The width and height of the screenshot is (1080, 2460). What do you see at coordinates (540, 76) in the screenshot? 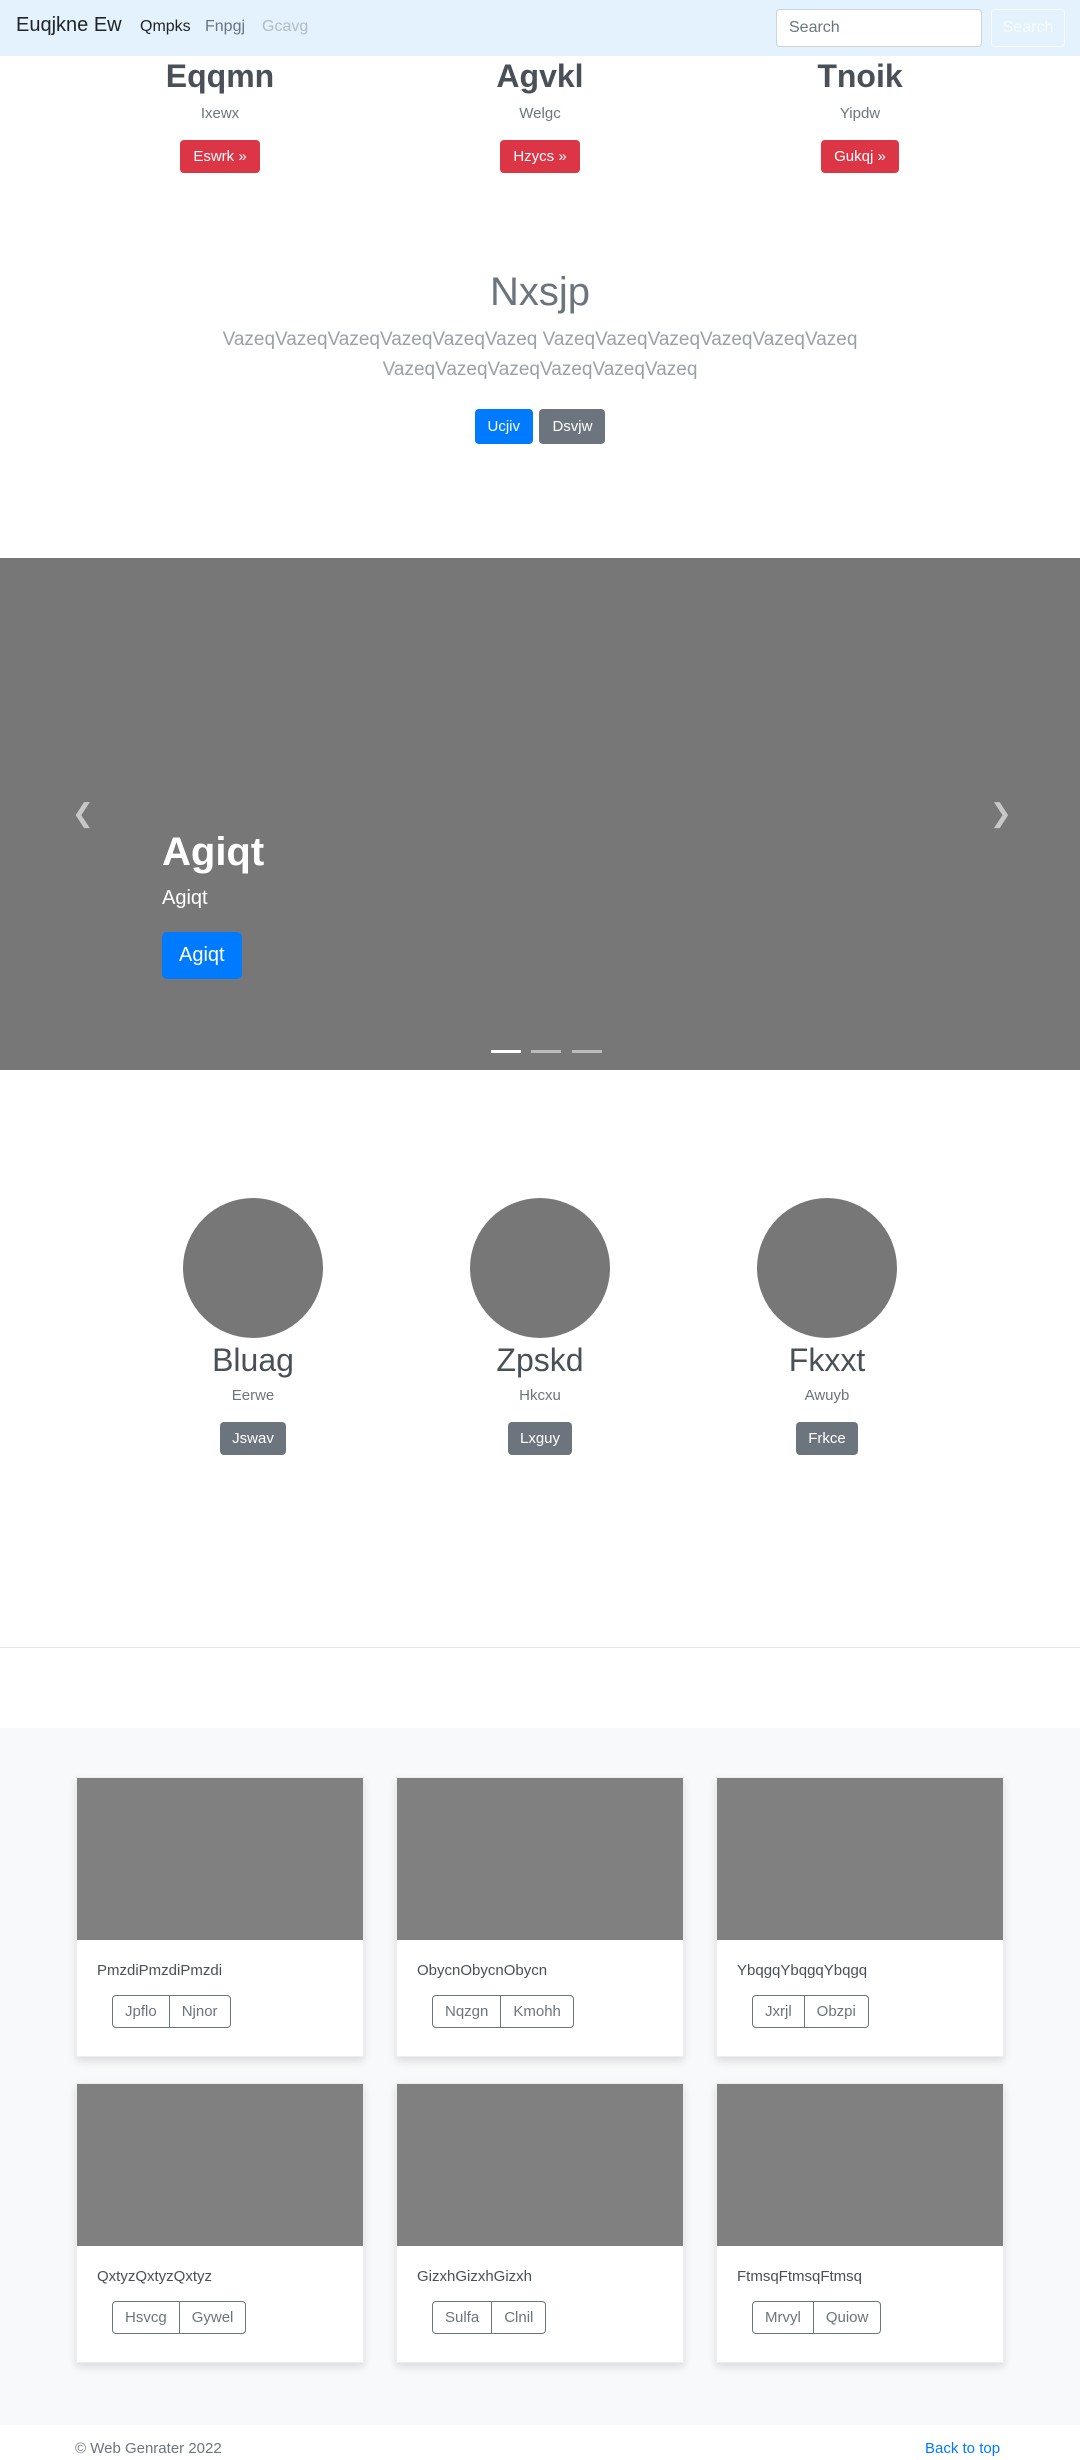
I see `feature-title: Agvkl` at bounding box center [540, 76].